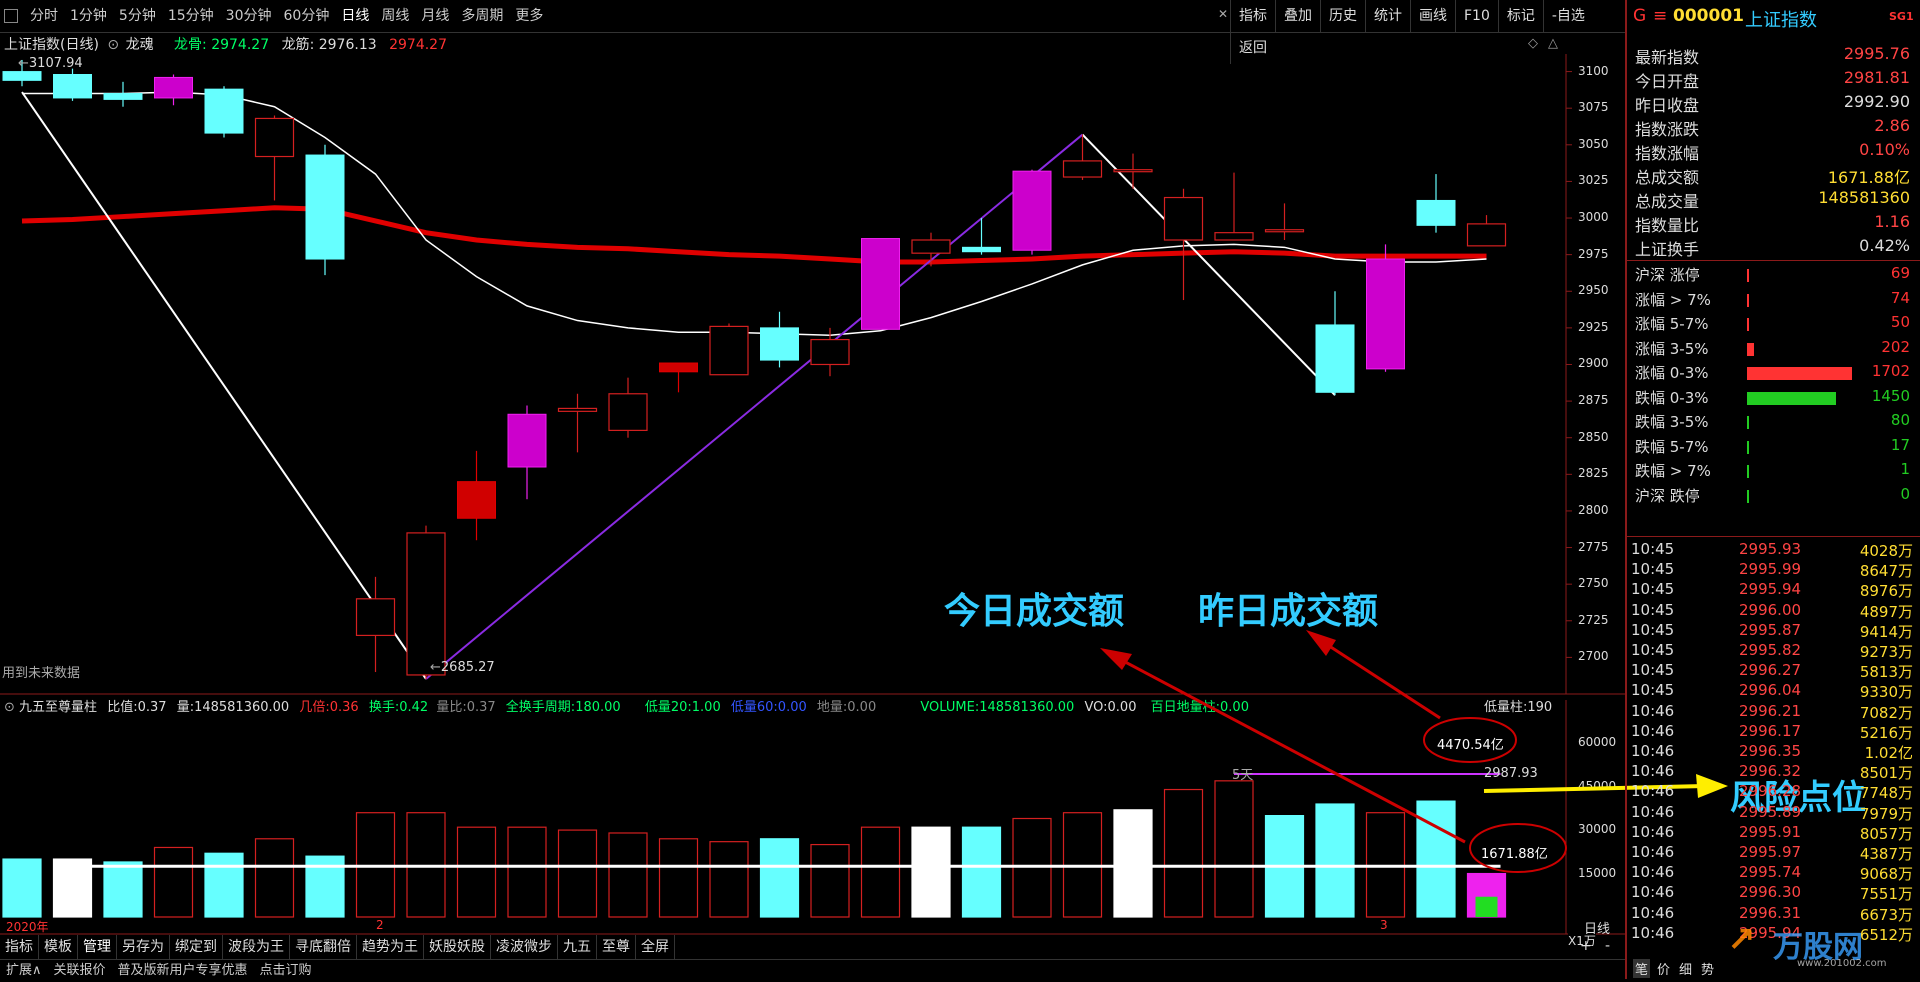  Describe the element at coordinates (1868, 177) in the screenshot. I see `quote-value: 1671.88亿` at that location.